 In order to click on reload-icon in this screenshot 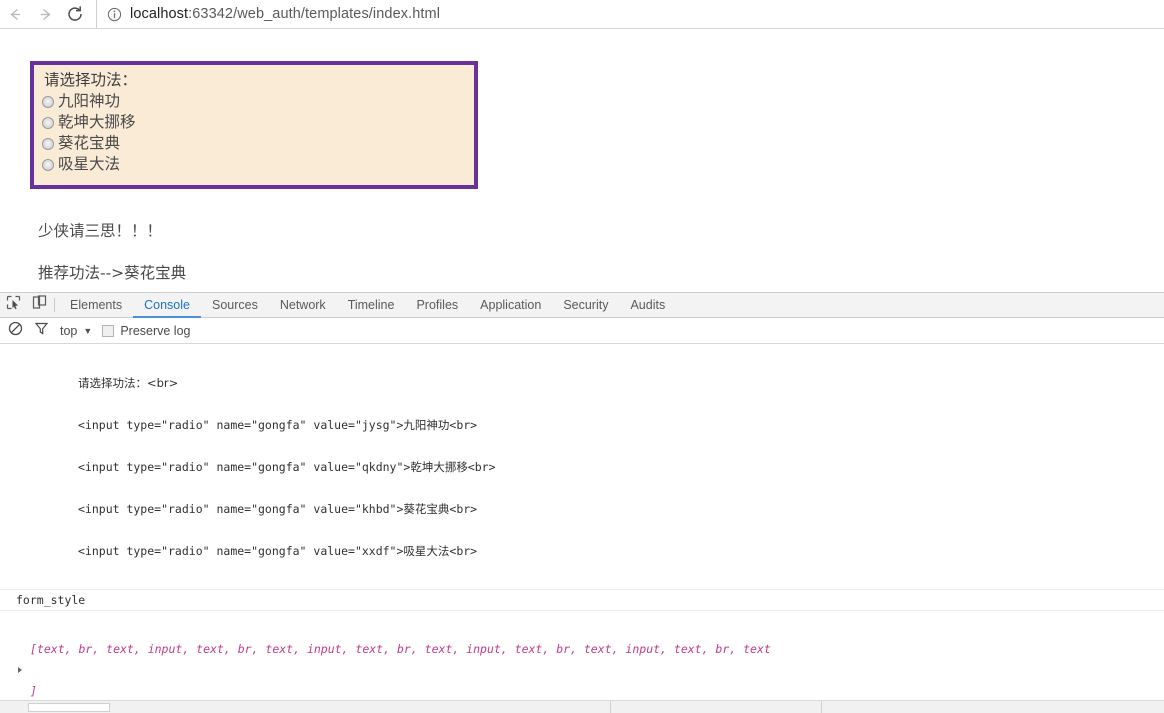, I will do `click(75, 14)`.